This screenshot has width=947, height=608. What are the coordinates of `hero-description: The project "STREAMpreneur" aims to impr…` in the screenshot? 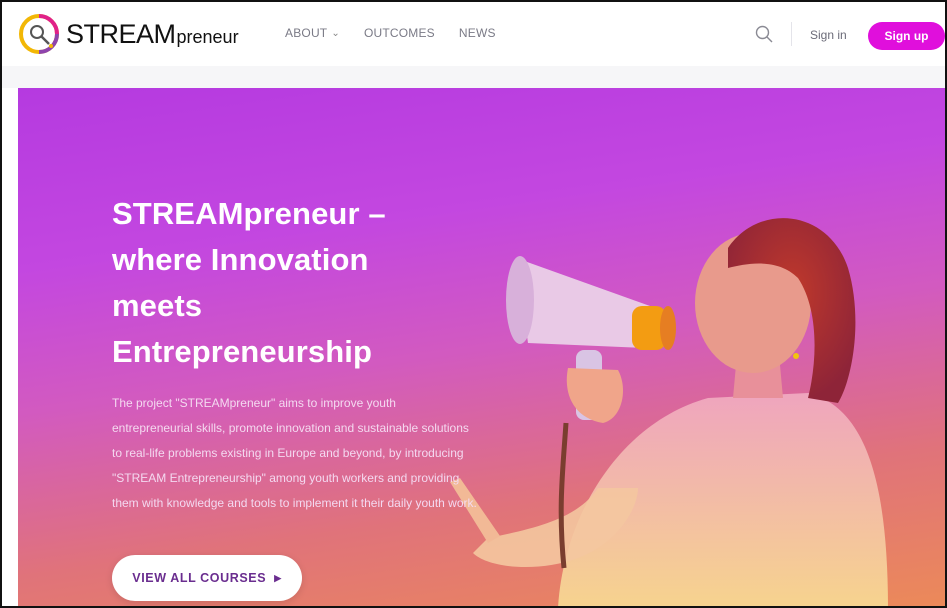 It's located at (294, 453).